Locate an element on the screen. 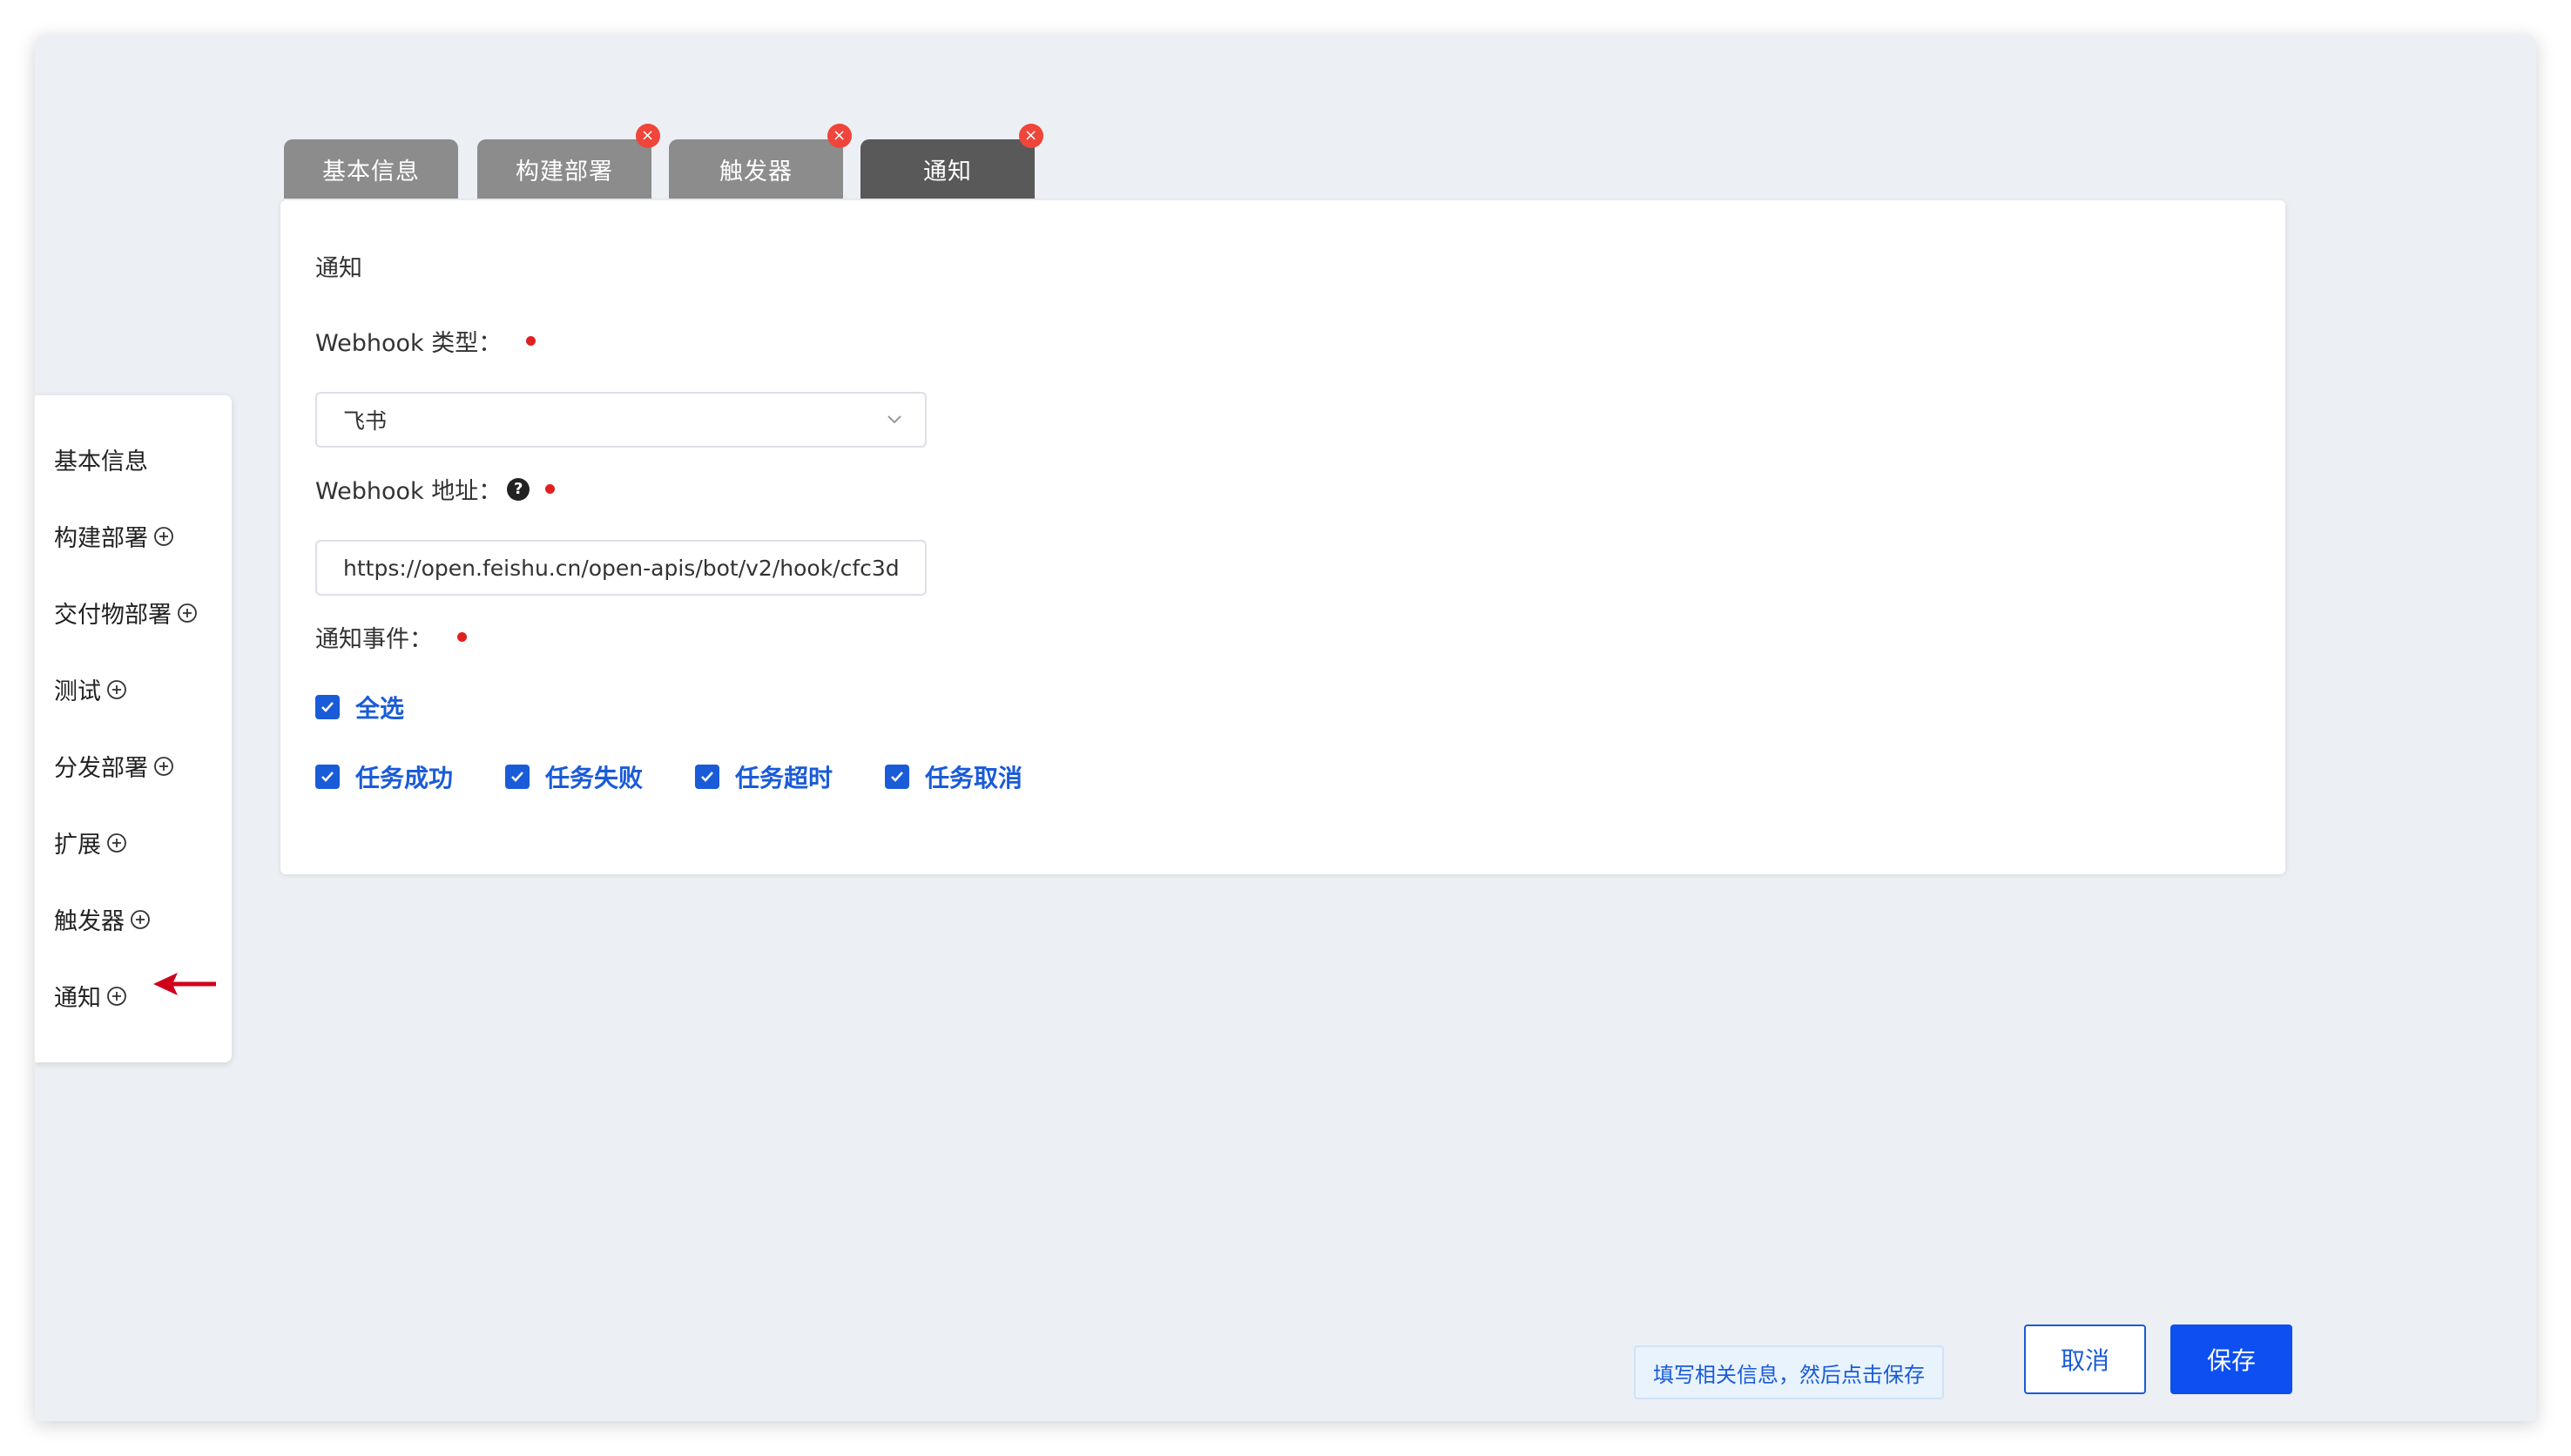 The height and width of the screenshot is (1456, 2571). sidebar-item-label: 基本信息 is located at coordinates (101, 461).